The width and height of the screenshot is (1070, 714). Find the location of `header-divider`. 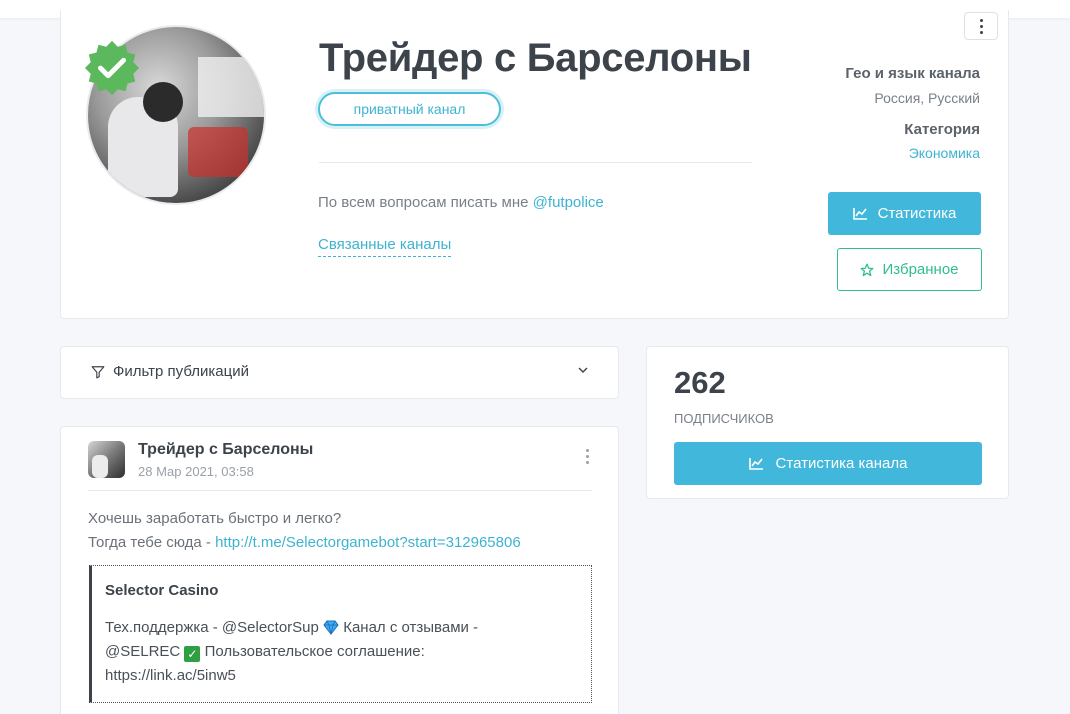

header-divider is located at coordinates (535, 162).